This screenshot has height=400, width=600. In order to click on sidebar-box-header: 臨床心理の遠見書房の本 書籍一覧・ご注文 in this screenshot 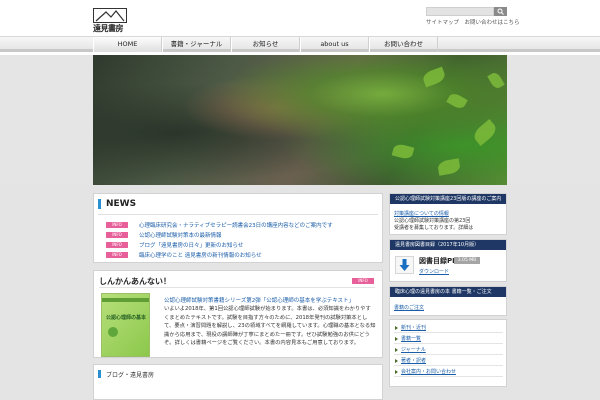, I will do `click(448, 292)`.